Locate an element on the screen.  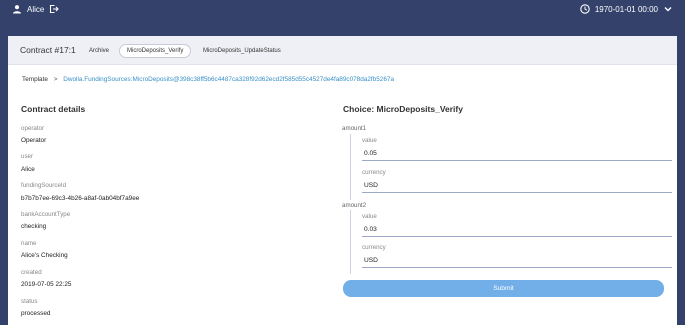
user-menu: Alice is located at coordinates (36, 9).